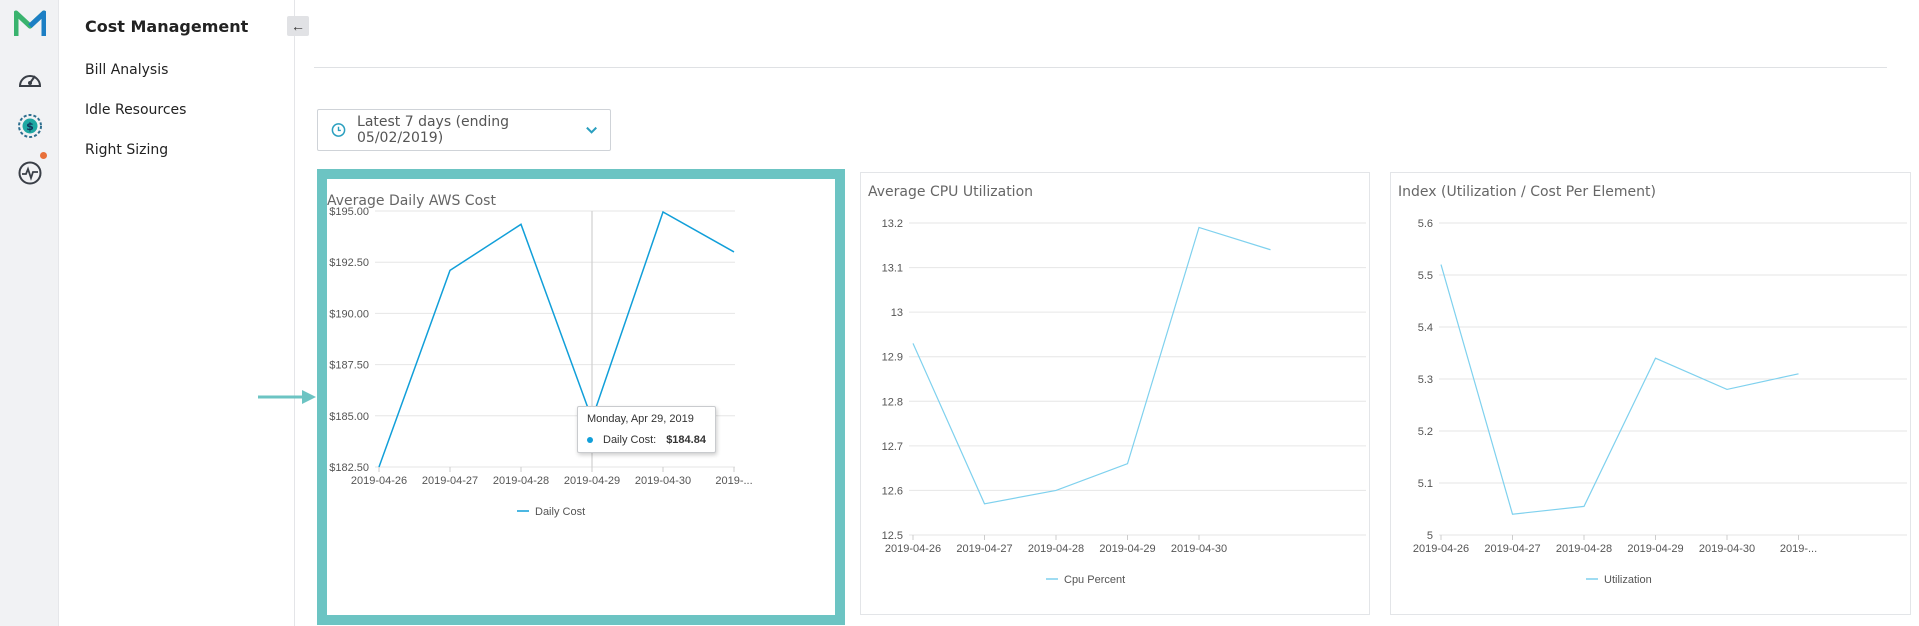 Image resolution: width=1919 pixels, height=626 pixels. I want to click on notification-dot, so click(43, 155).